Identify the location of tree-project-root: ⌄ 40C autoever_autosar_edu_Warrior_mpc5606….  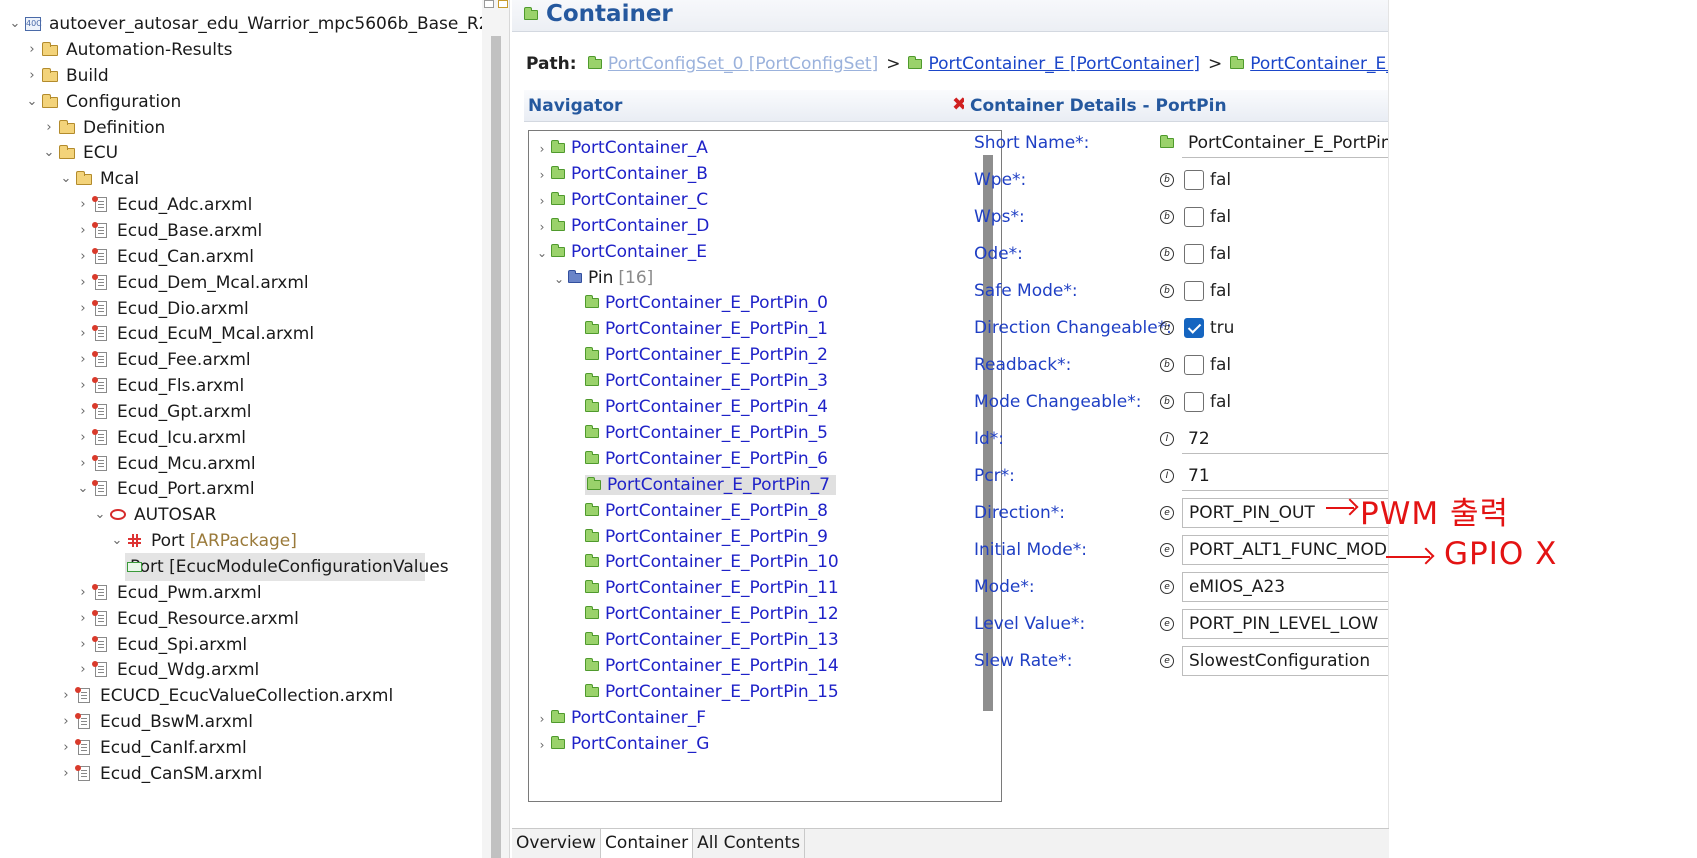
(244, 24).